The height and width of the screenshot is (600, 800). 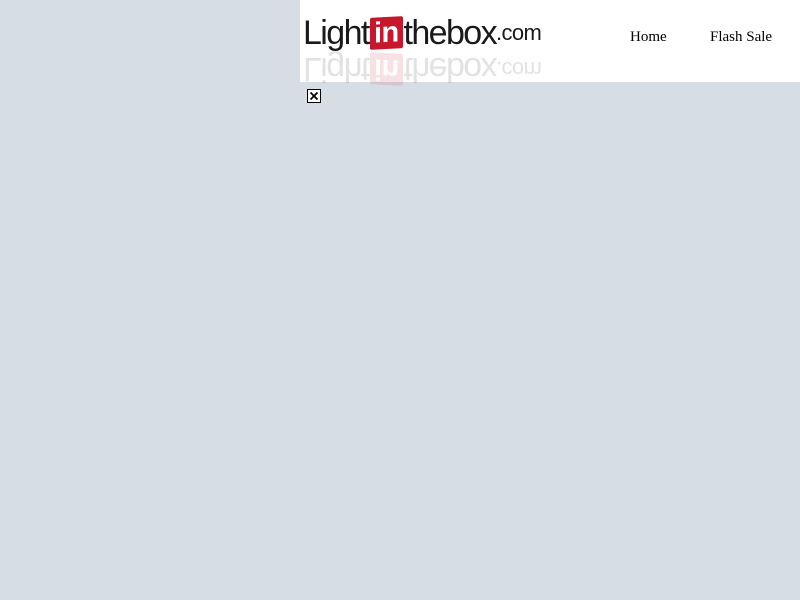 I want to click on close-button, so click(x=314, y=96).